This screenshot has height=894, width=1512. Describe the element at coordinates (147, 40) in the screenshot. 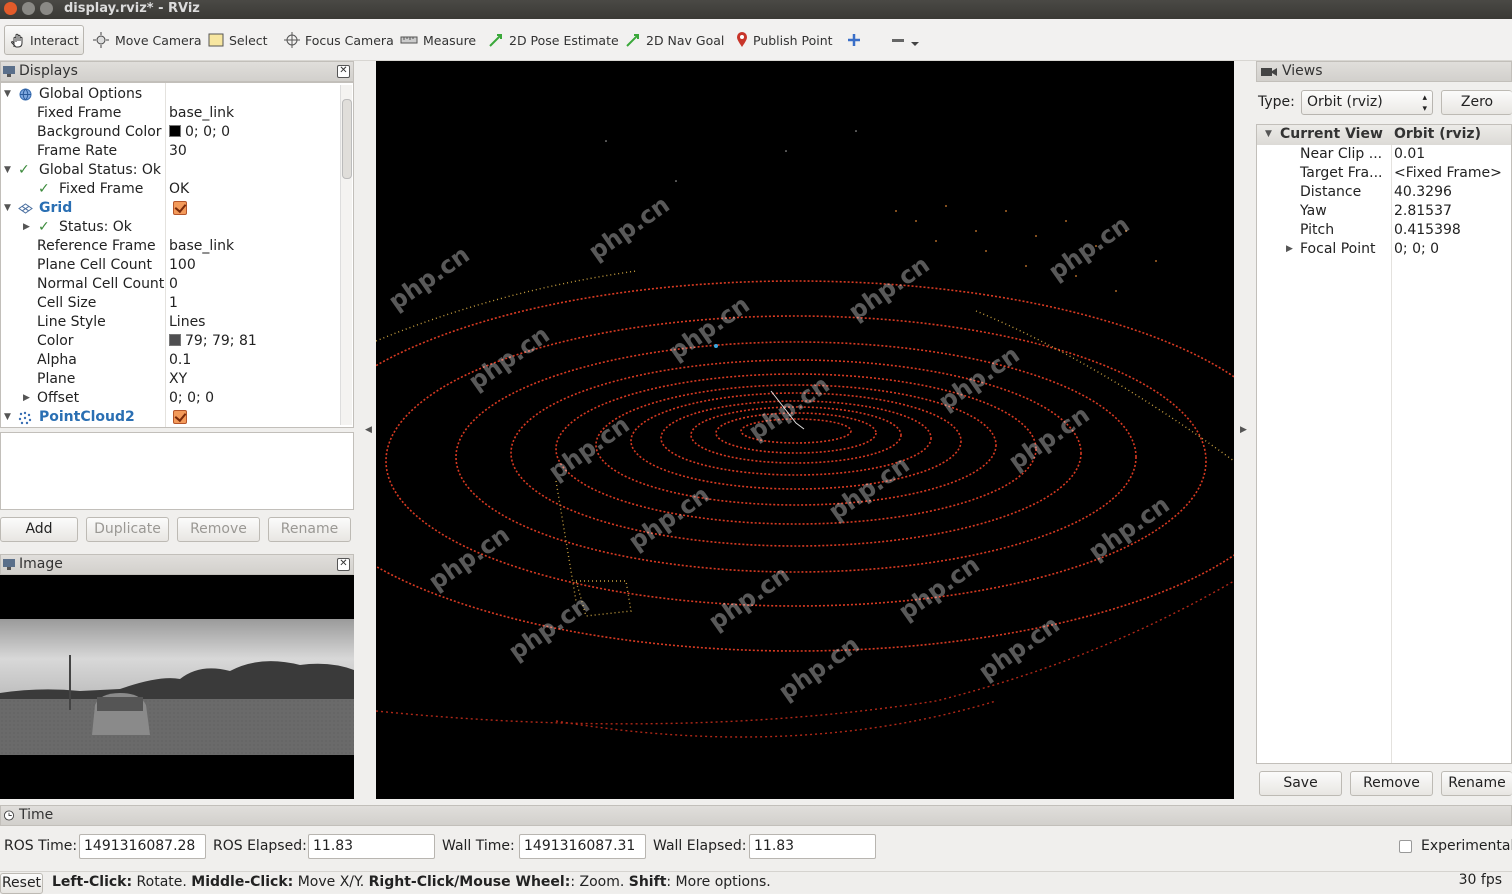

I see `move-camera-tool-button: Move Camera` at that location.